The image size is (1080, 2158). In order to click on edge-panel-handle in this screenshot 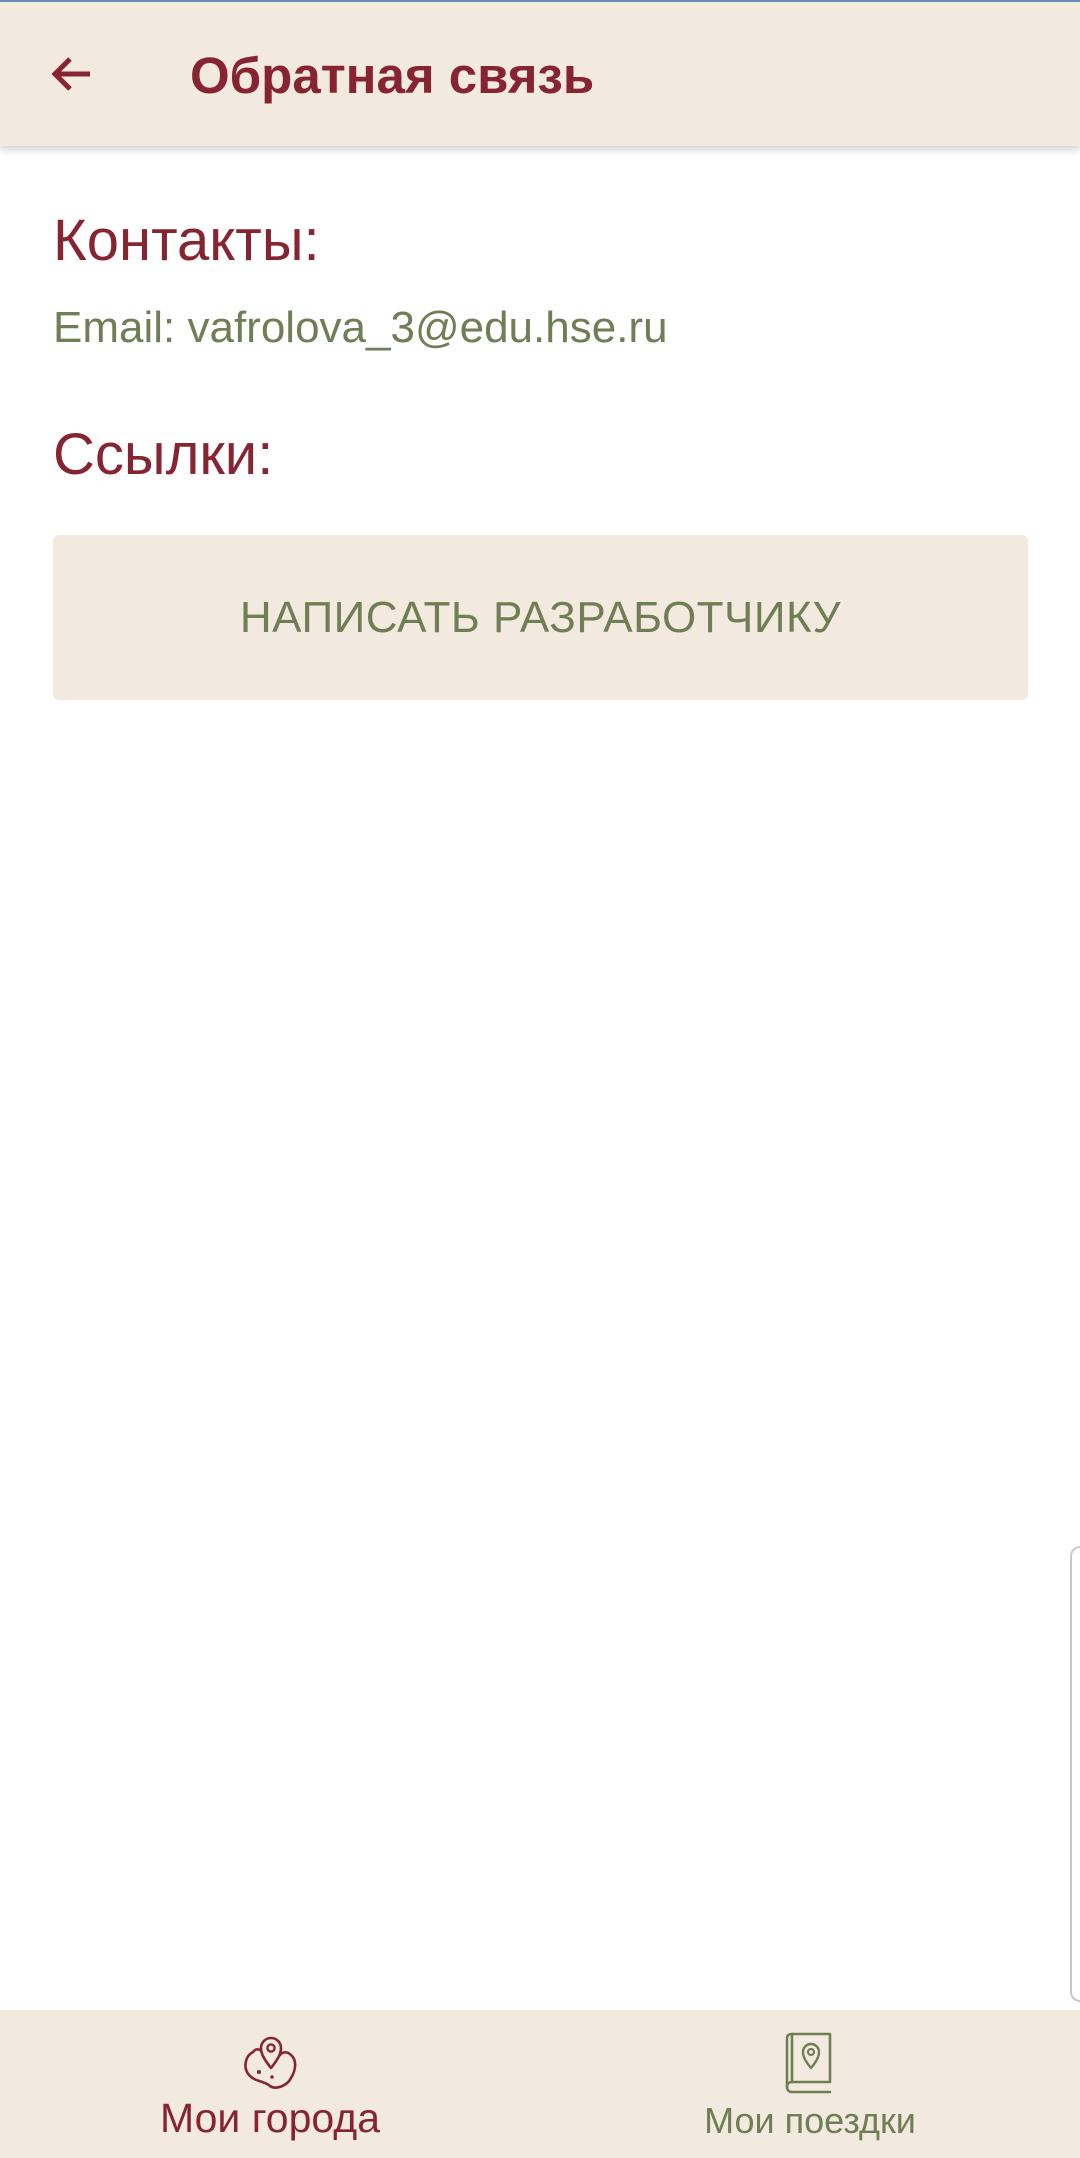, I will do `click(1075, 1774)`.